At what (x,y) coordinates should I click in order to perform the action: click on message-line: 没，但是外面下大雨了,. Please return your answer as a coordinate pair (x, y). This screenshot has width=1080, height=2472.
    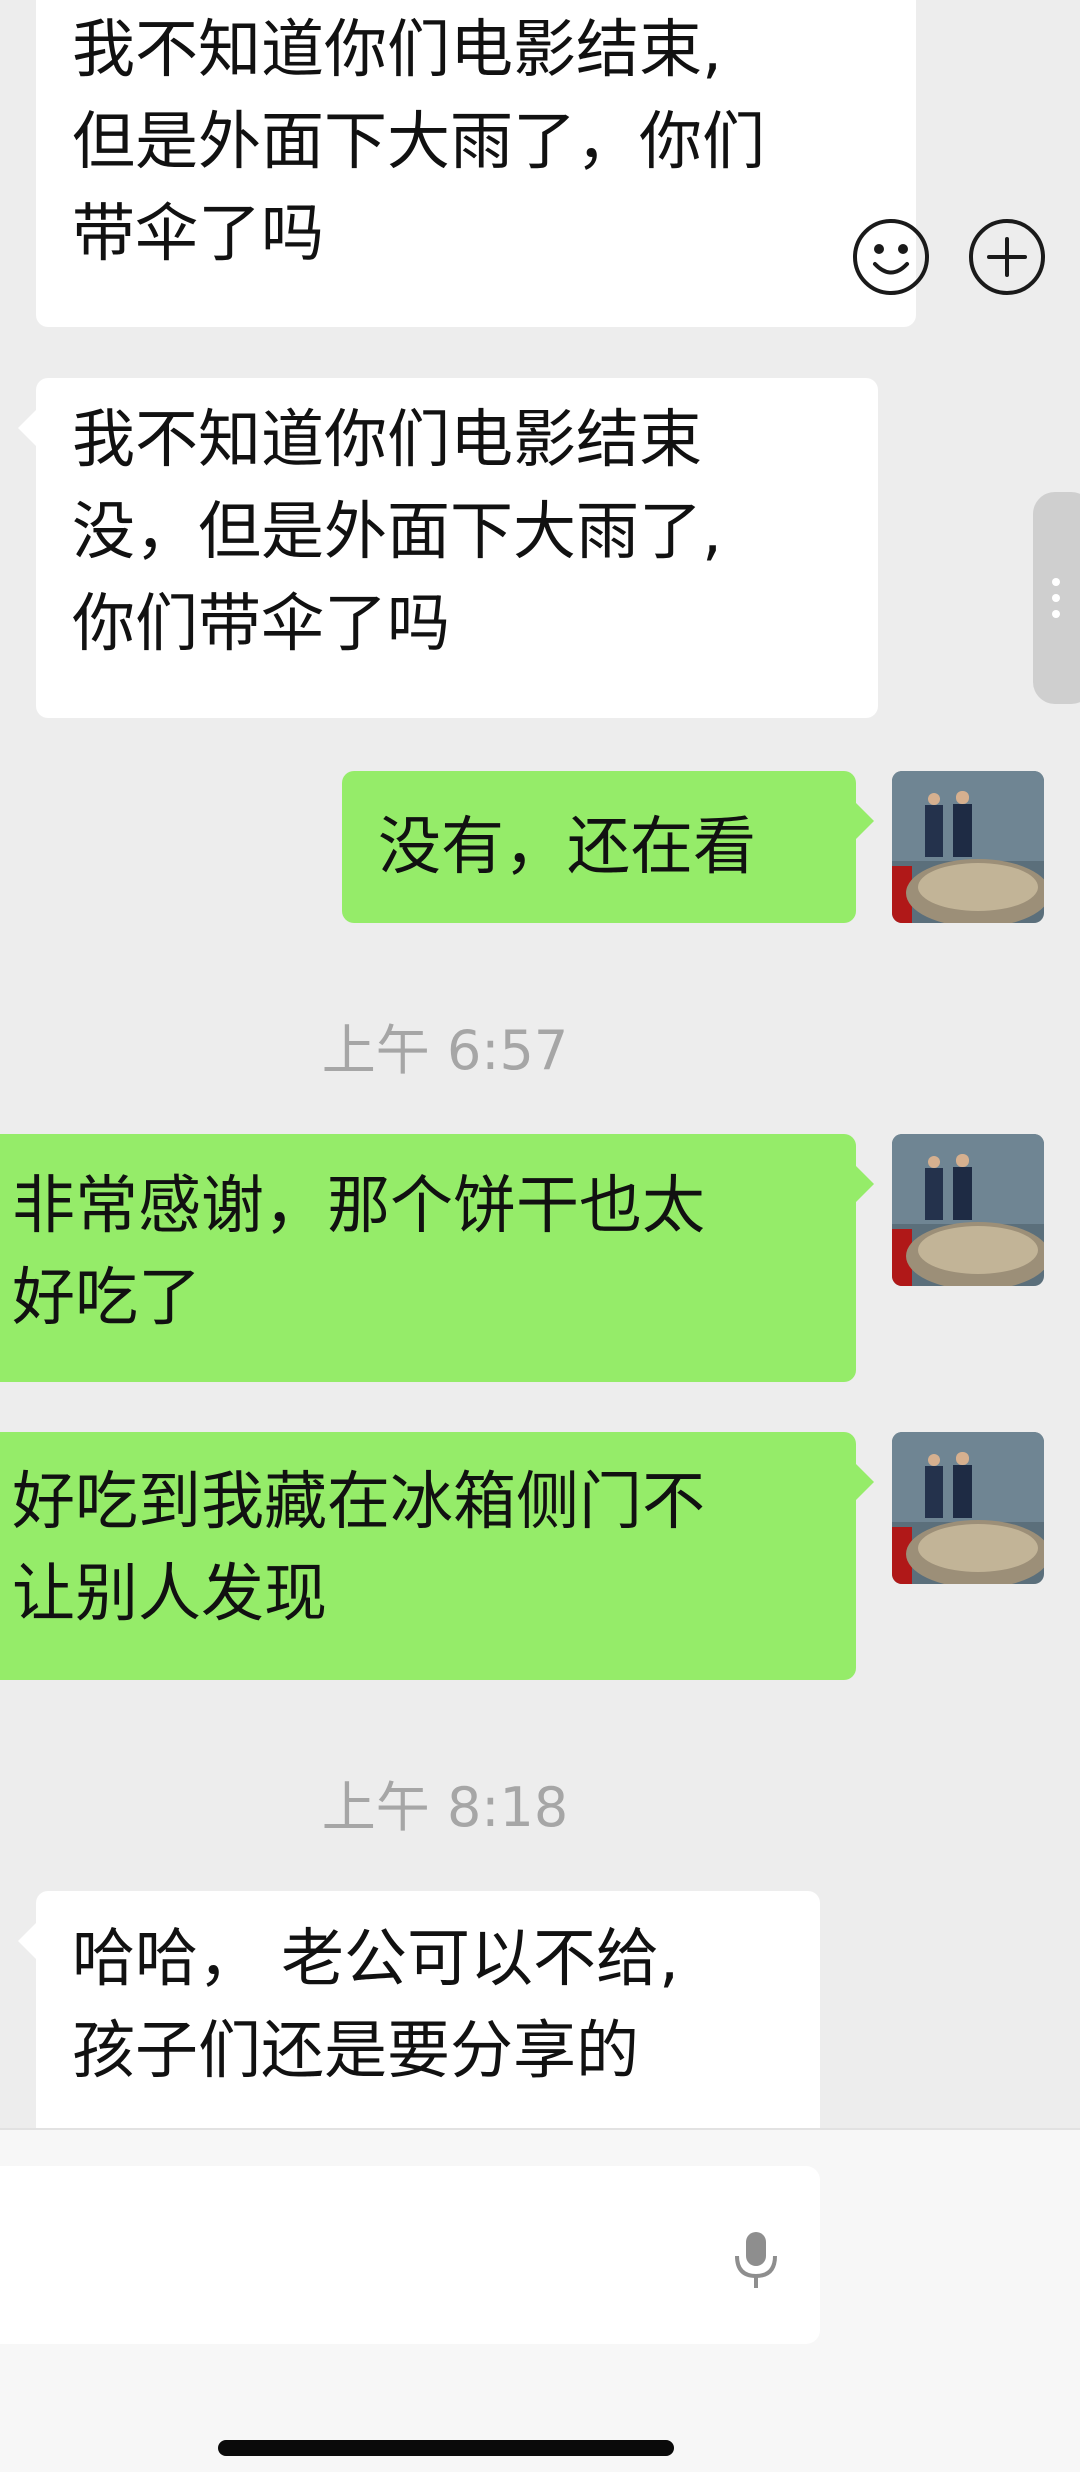
    Looking at the image, I should click on (397, 531).